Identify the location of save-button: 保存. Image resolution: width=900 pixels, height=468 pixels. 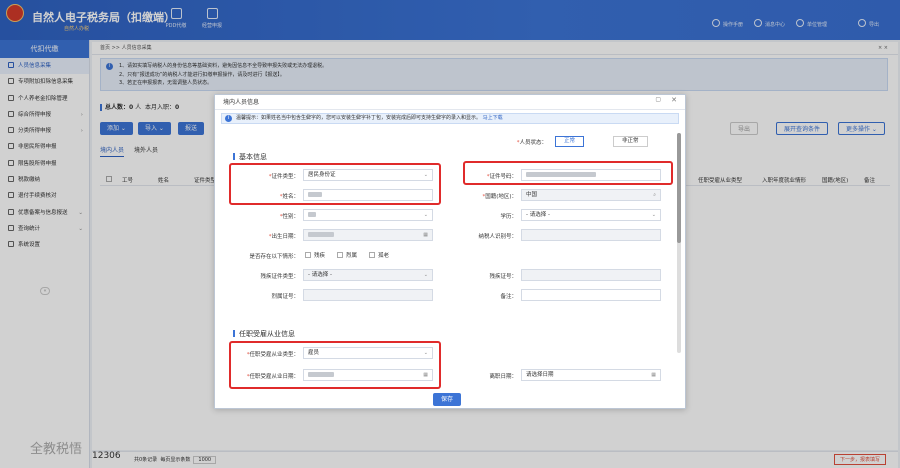
(447, 399).